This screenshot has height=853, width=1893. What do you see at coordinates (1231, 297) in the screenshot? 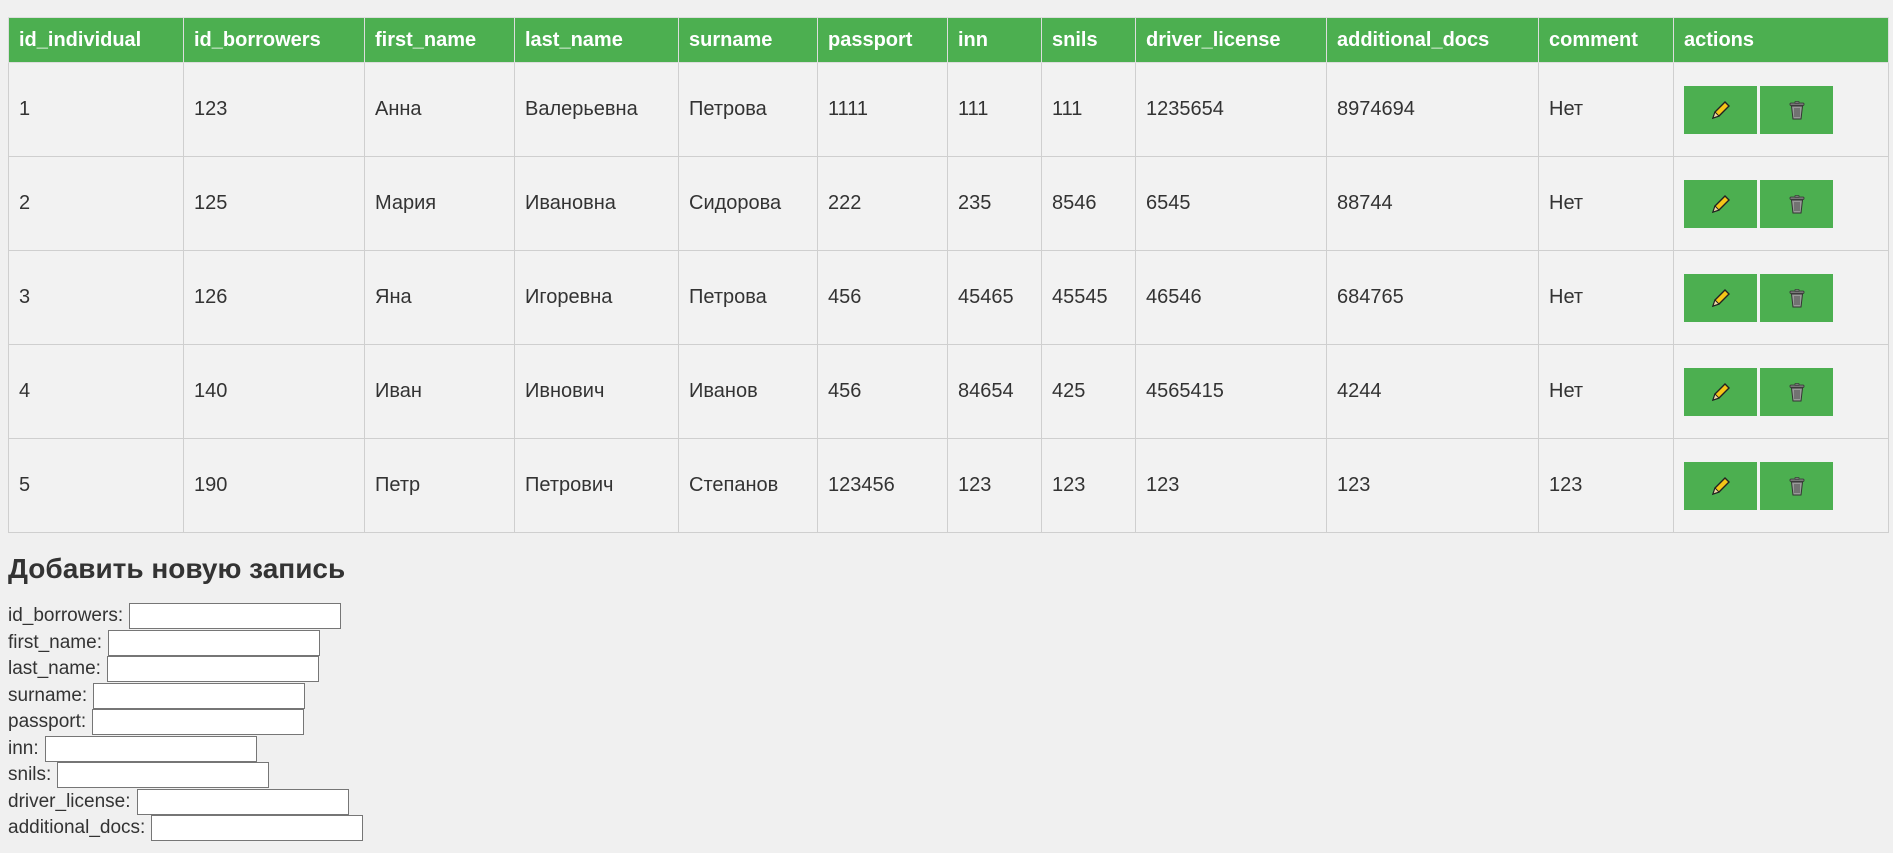
I see `cell-driver-license: 46546` at bounding box center [1231, 297].